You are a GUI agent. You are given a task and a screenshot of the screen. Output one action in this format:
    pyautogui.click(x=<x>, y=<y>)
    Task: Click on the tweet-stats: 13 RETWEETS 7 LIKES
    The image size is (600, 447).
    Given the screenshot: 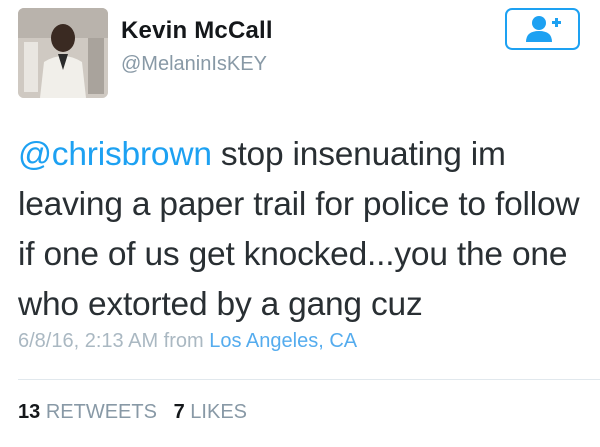 What is the action you would take?
    pyautogui.click(x=132, y=412)
    